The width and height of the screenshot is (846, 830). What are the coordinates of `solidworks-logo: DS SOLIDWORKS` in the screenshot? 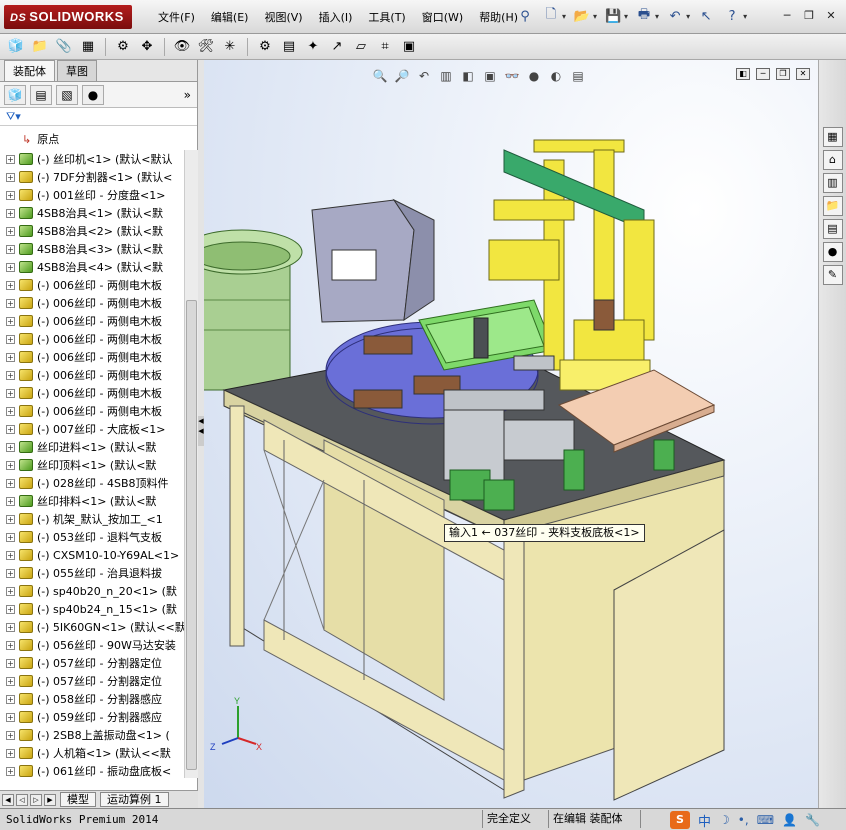 It's located at (68, 17).